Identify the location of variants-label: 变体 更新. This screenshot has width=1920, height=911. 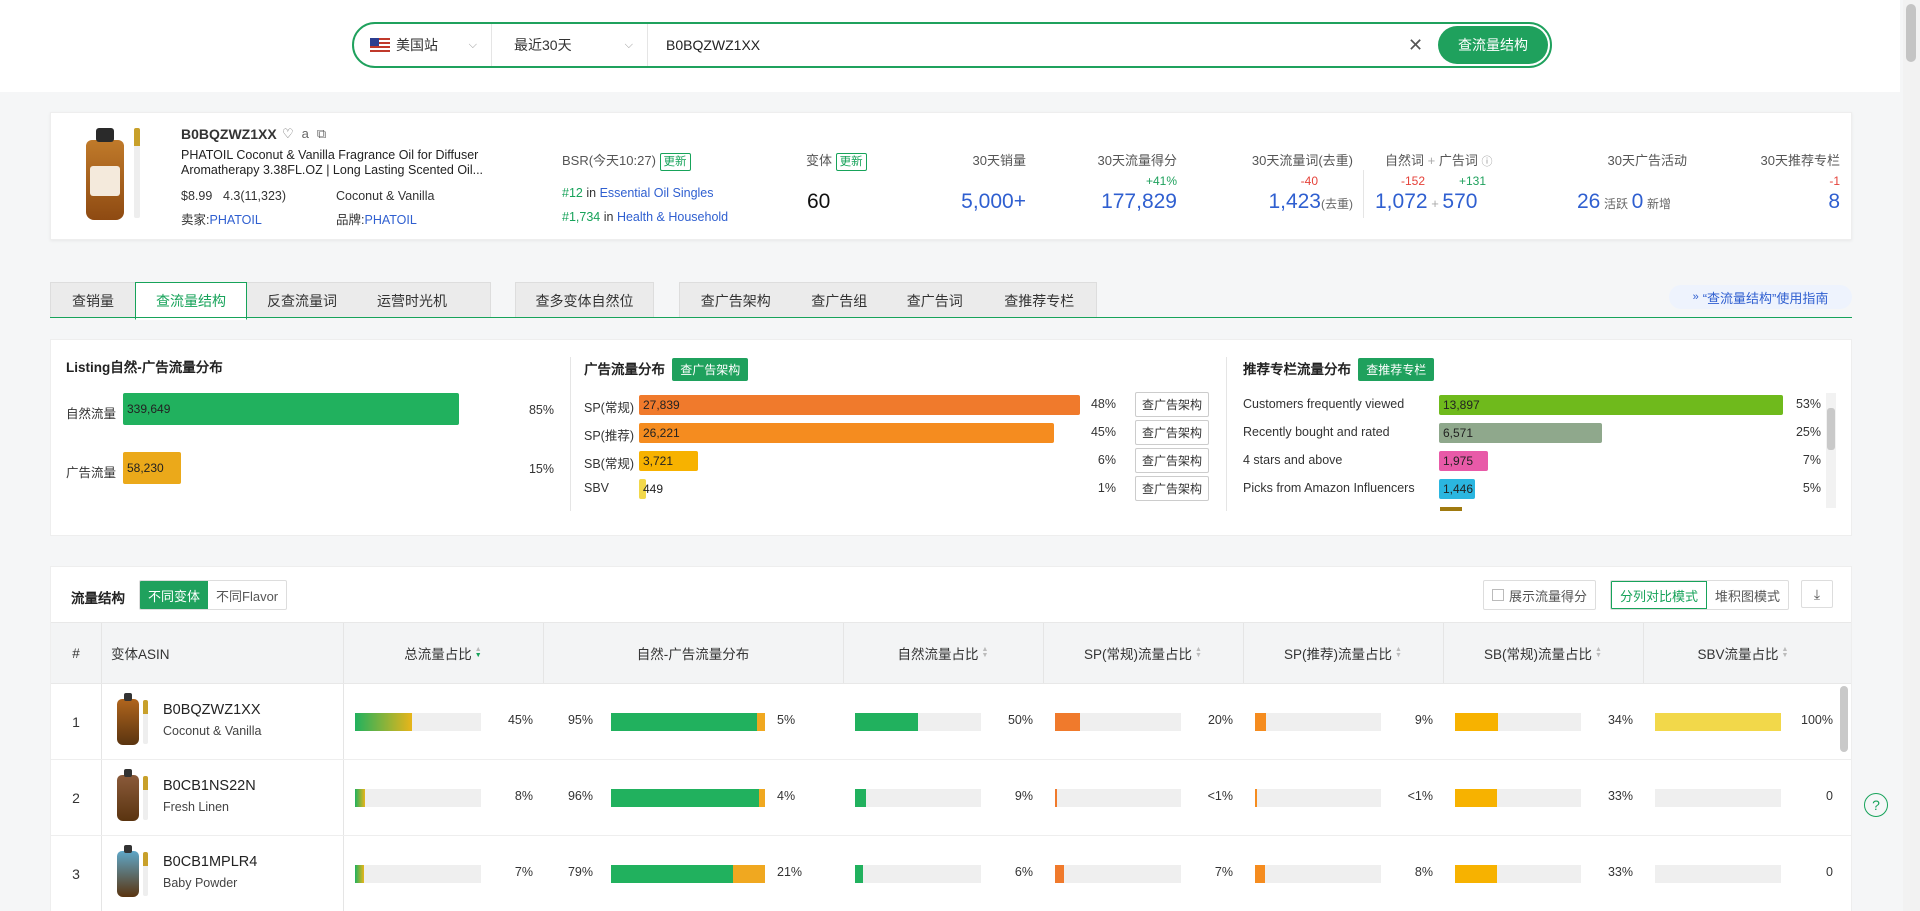
(836, 160).